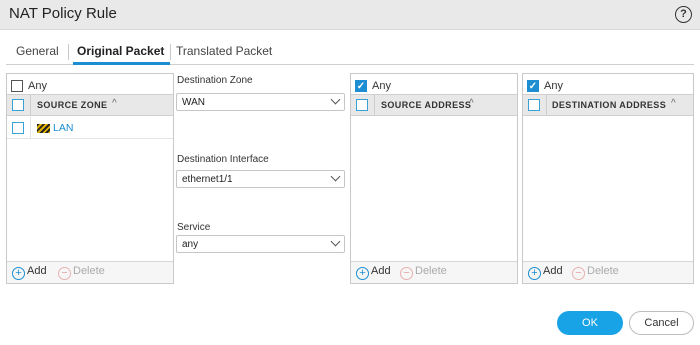  What do you see at coordinates (361, 86) in the screenshot?
I see `source-address-any-checkbox: ✓` at bounding box center [361, 86].